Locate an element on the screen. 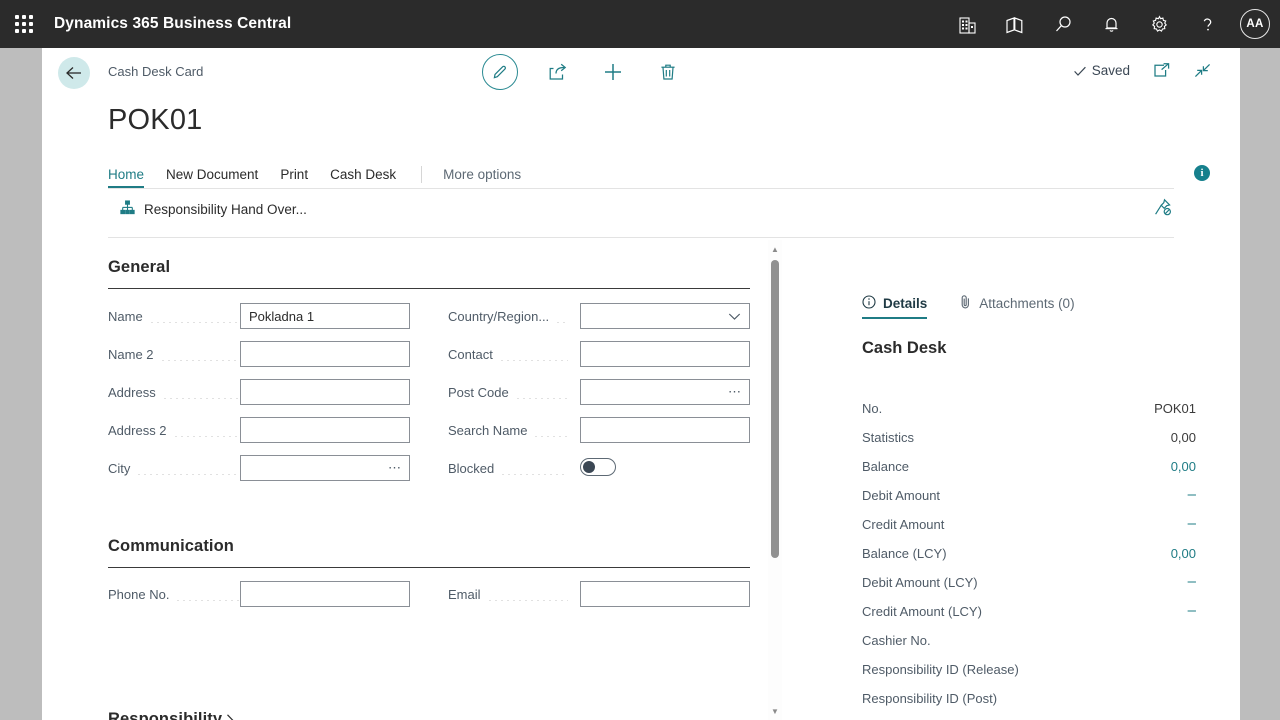 The height and width of the screenshot is (720, 1280). waffle-grid is located at coordinates (24, 24).